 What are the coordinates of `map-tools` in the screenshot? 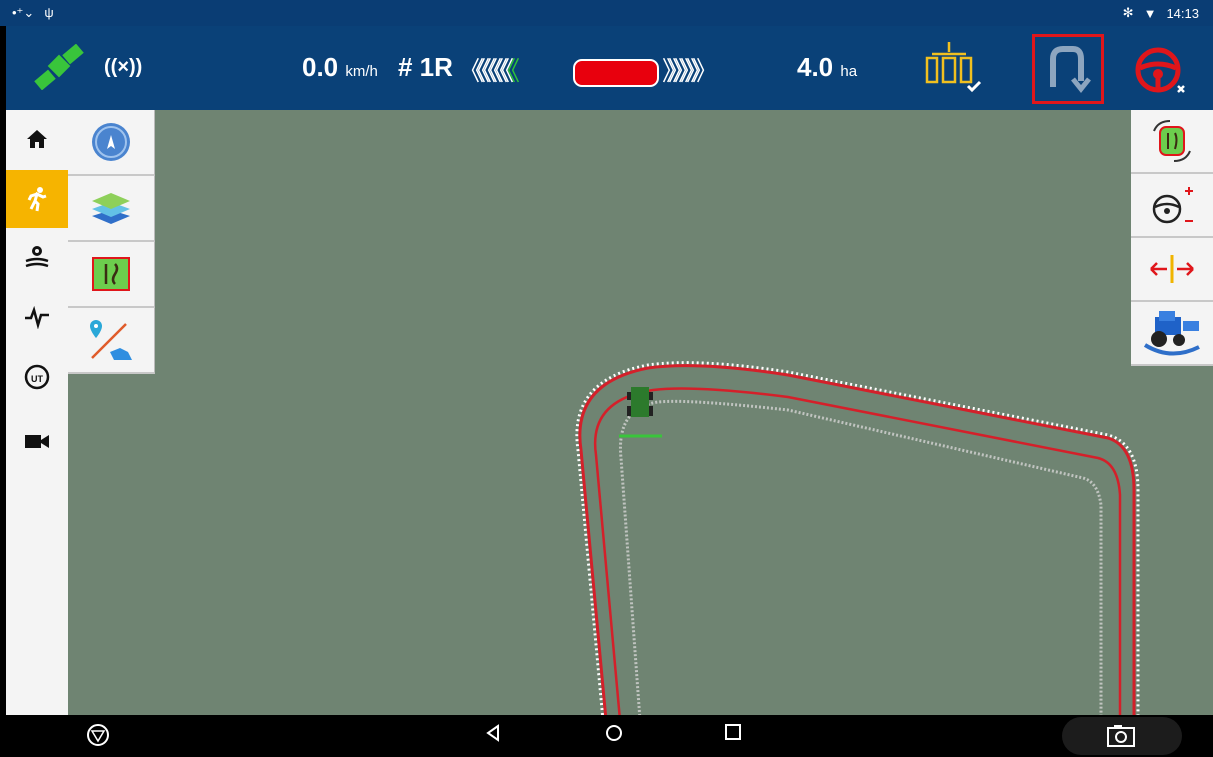 It's located at (111, 242).